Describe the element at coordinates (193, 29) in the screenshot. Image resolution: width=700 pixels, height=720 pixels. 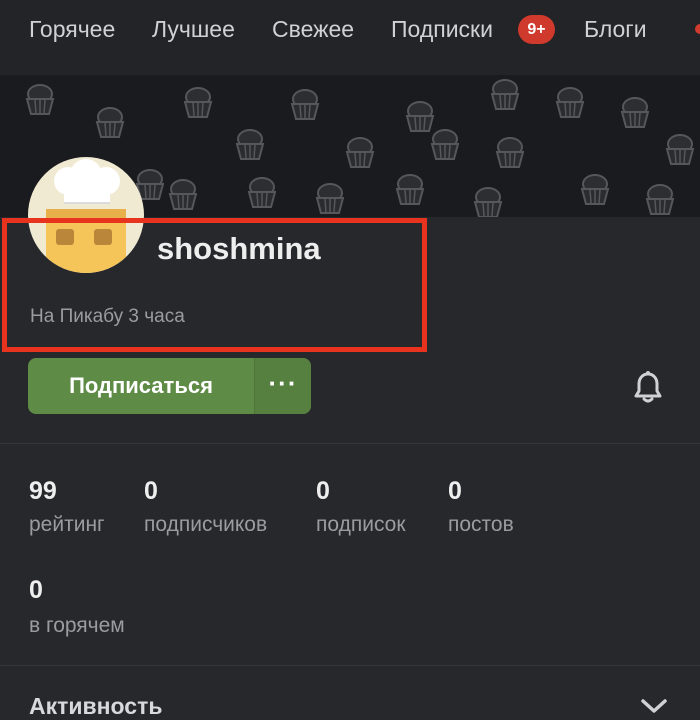
I see `nav-best: Лучшее` at that location.